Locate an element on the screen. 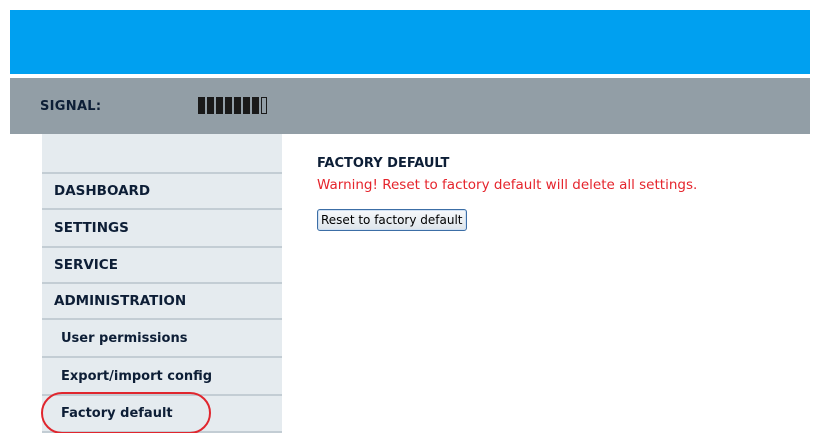 This screenshot has height=433, width=820. sidebar-item-settings: SETTINGS is located at coordinates (162, 229).